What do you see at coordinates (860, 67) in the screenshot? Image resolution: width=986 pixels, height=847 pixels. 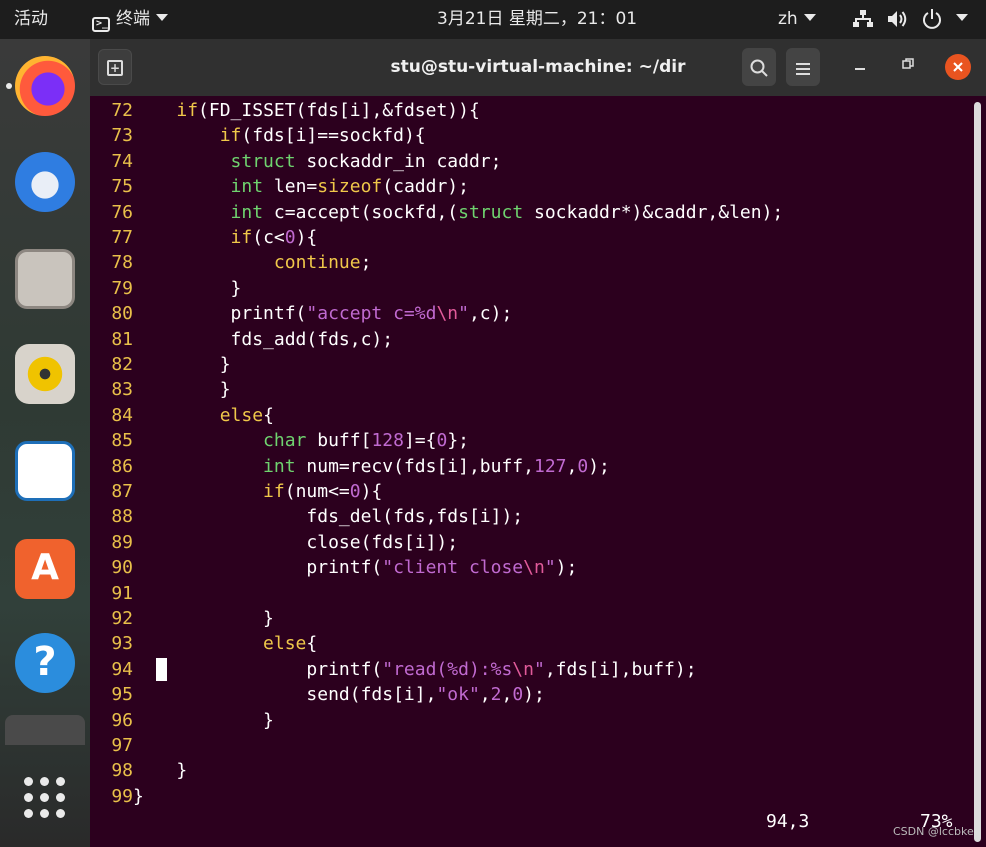 I see `minimize-button` at bounding box center [860, 67].